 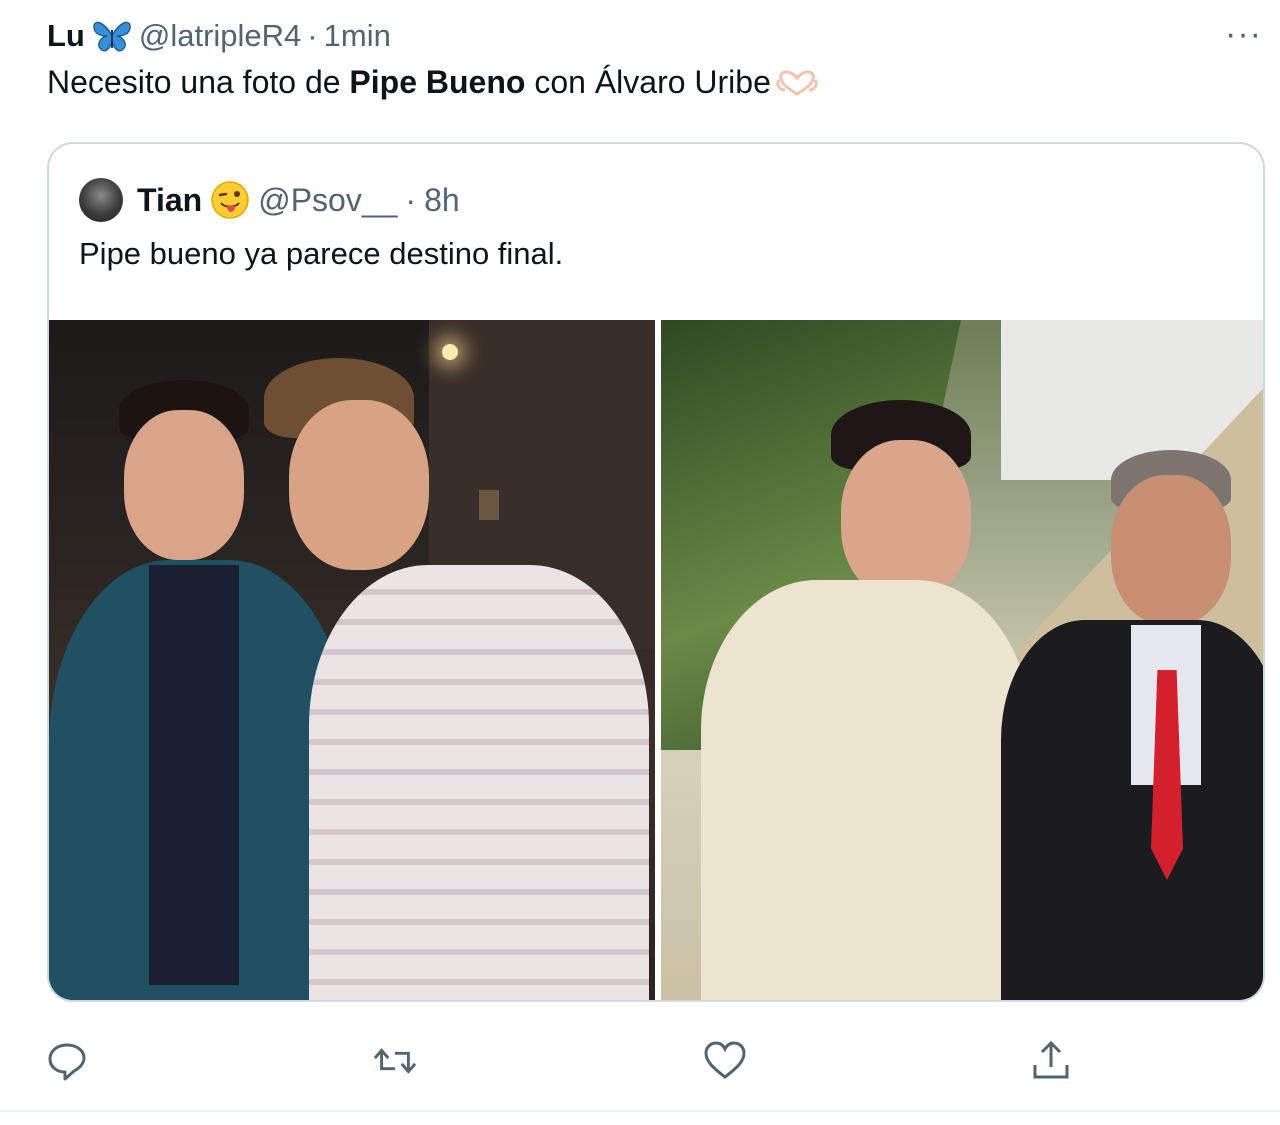 What do you see at coordinates (357, 36) in the screenshot?
I see `tweet-time: 1min` at bounding box center [357, 36].